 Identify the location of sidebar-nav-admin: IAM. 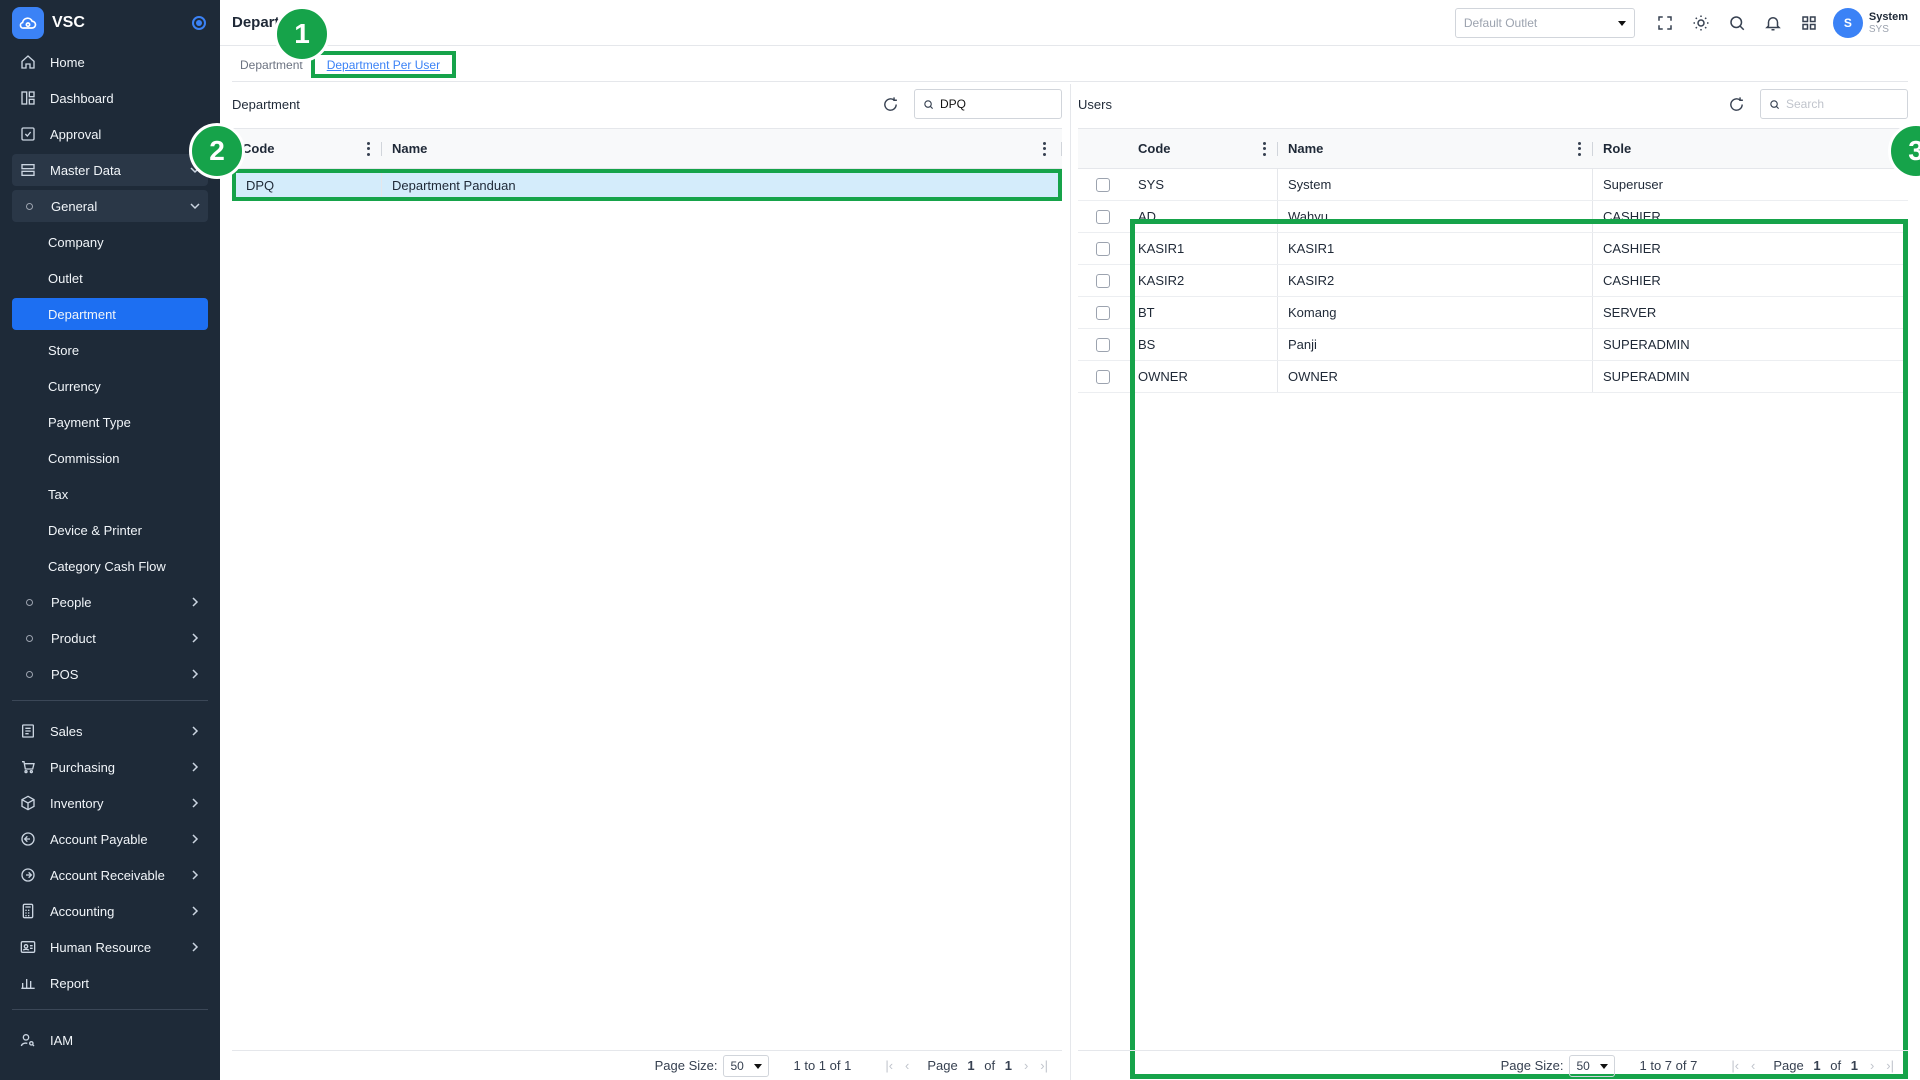
(110, 1040).